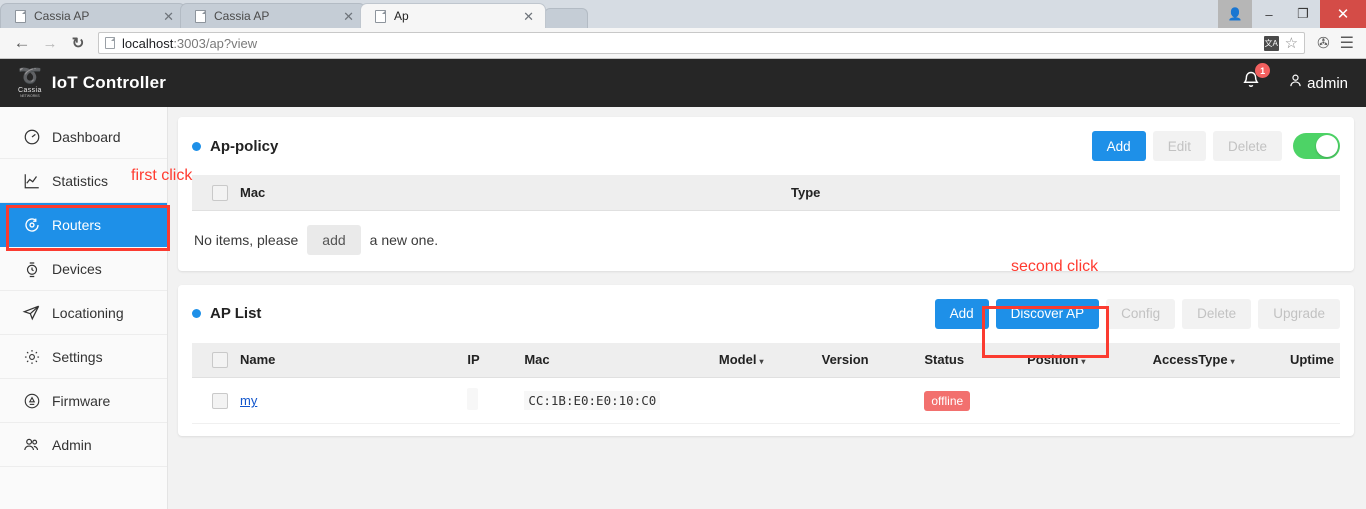 This screenshot has width=1366, height=509. What do you see at coordinates (273, 15) in the screenshot?
I see `browser-tab-2: Cassia AP ✕` at bounding box center [273, 15].